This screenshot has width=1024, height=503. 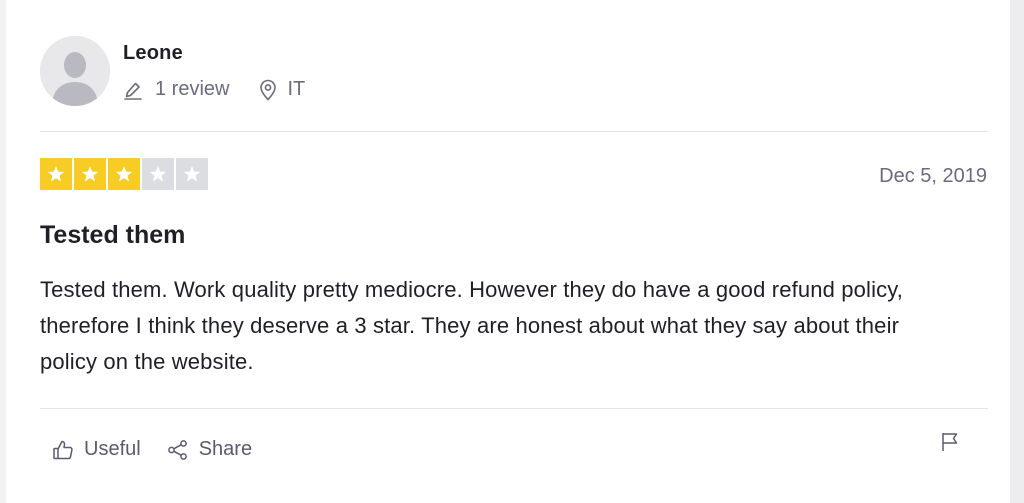 I want to click on review-actions: Useful Share, so click(x=152, y=449).